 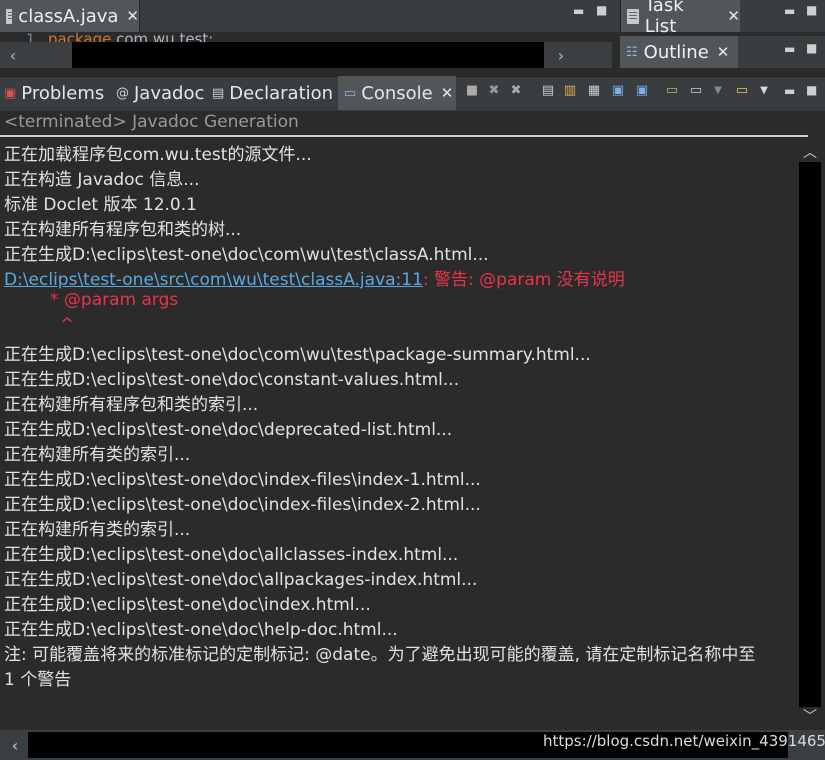 I want to click on tab-javadoc: @ Javadoc, so click(x=160, y=93).